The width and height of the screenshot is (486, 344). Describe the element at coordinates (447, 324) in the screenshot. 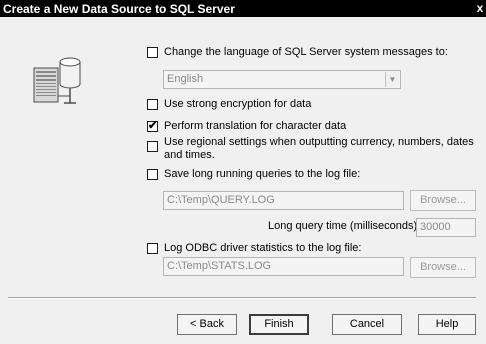

I see `help-button: Help` at that location.